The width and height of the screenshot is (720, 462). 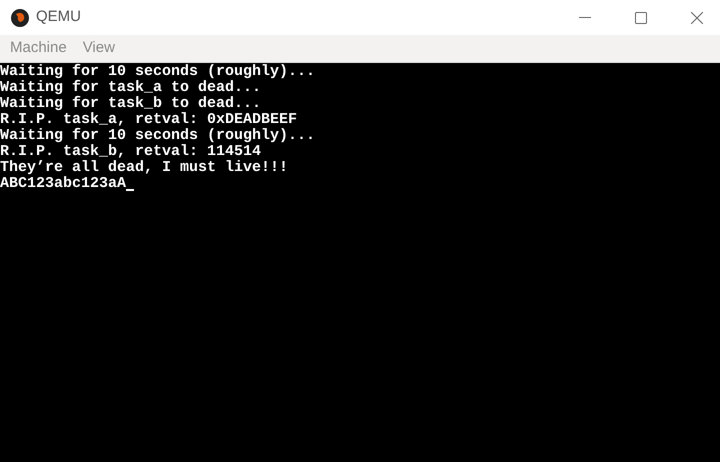 I want to click on console-line: R.I.P. task_b, retval: 114514, so click(x=131, y=152).